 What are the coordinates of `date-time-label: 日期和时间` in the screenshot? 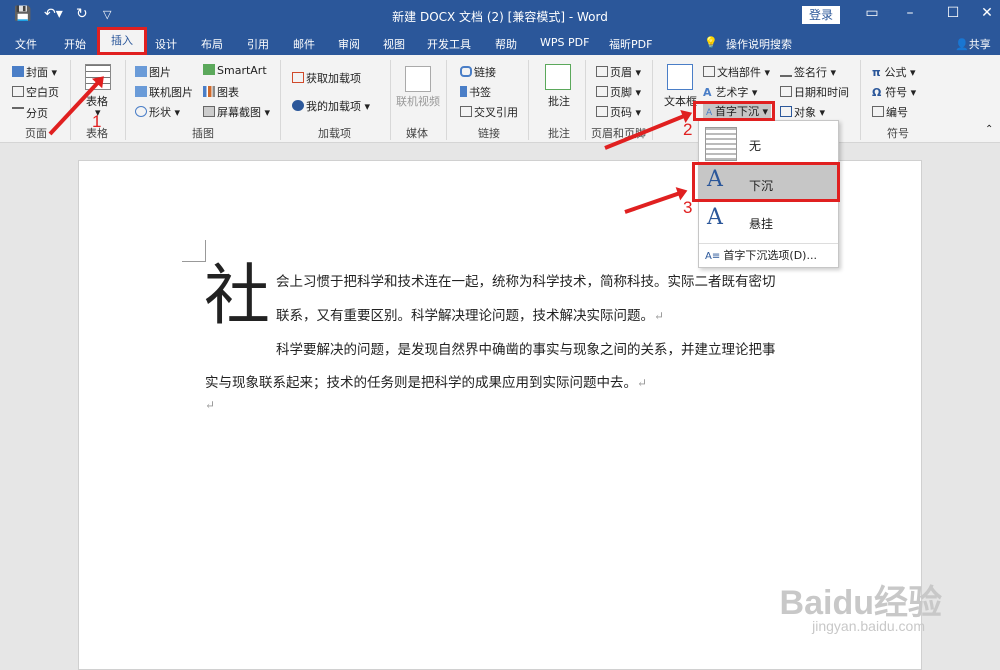 It's located at (821, 92).